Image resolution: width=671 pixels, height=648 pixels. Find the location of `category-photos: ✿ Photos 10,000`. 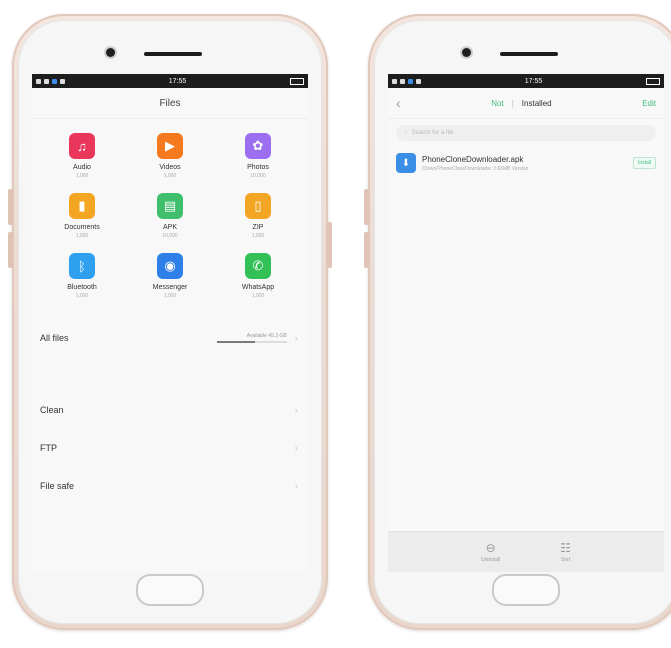

category-photos: ✿ Photos 10,000 is located at coordinates (258, 156).